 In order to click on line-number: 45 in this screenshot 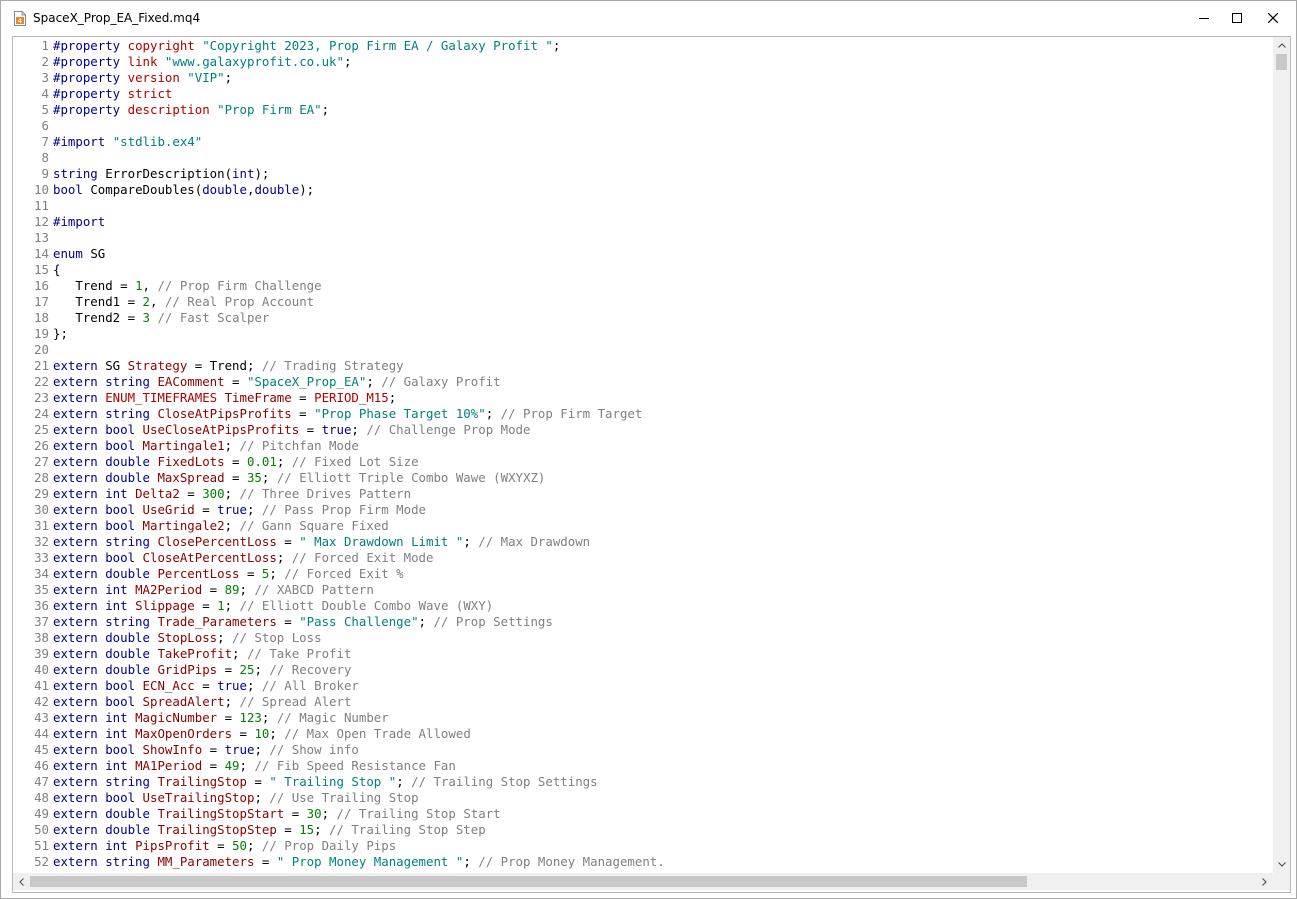, I will do `click(41, 749)`.